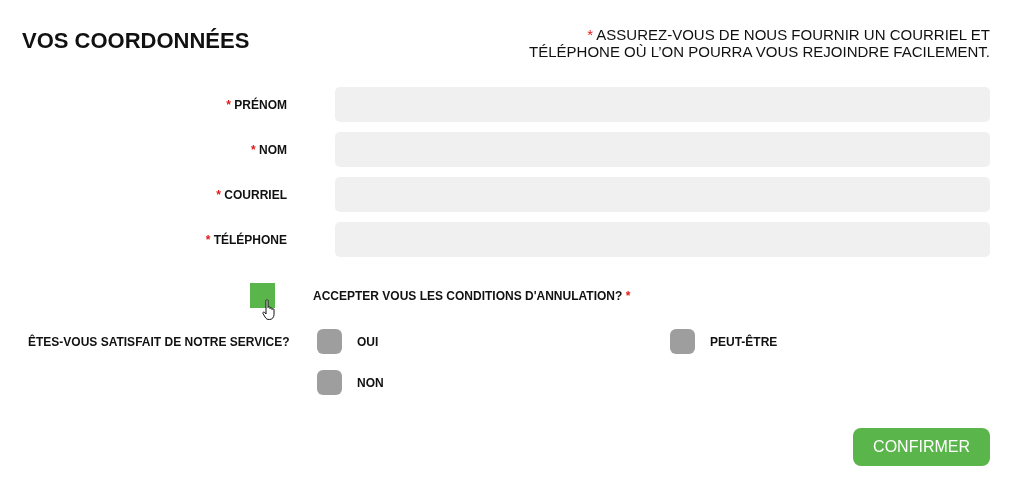  What do you see at coordinates (269, 149) in the screenshot?
I see `field-label: * NOM` at bounding box center [269, 149].